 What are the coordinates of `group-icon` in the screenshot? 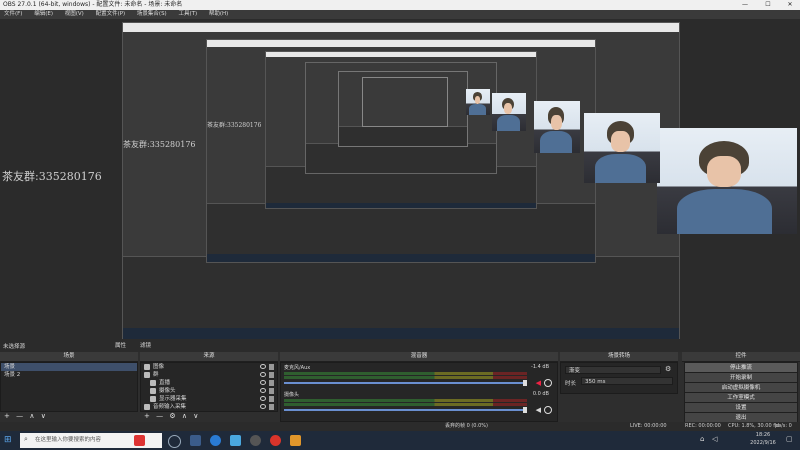 It's located at (147, 375).